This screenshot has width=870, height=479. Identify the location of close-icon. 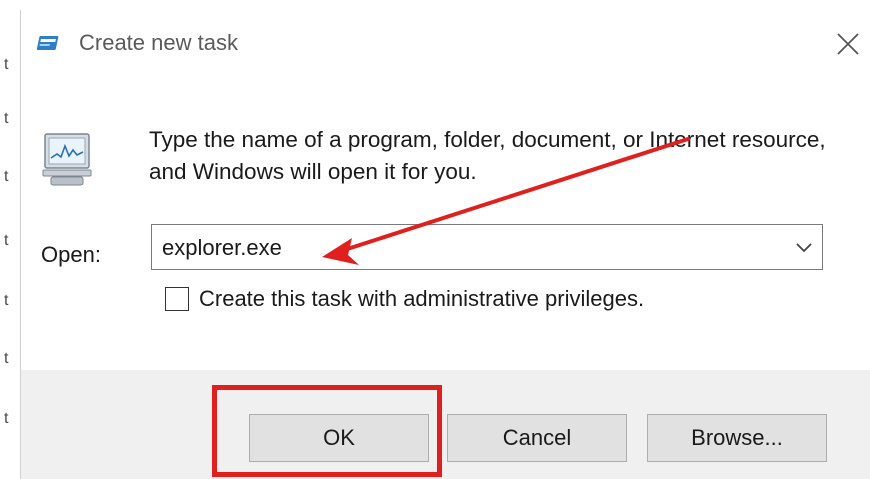
(847, 49).